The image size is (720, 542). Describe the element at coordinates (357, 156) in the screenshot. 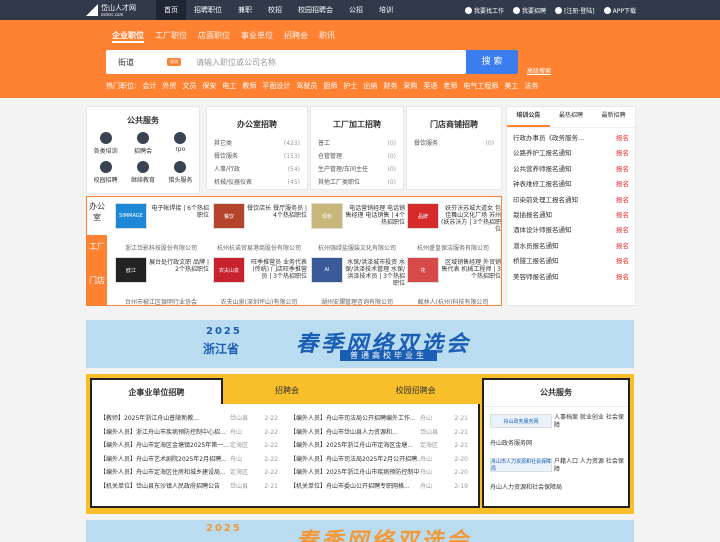

I see `category-row: 仓管管理 (0)` at that location.